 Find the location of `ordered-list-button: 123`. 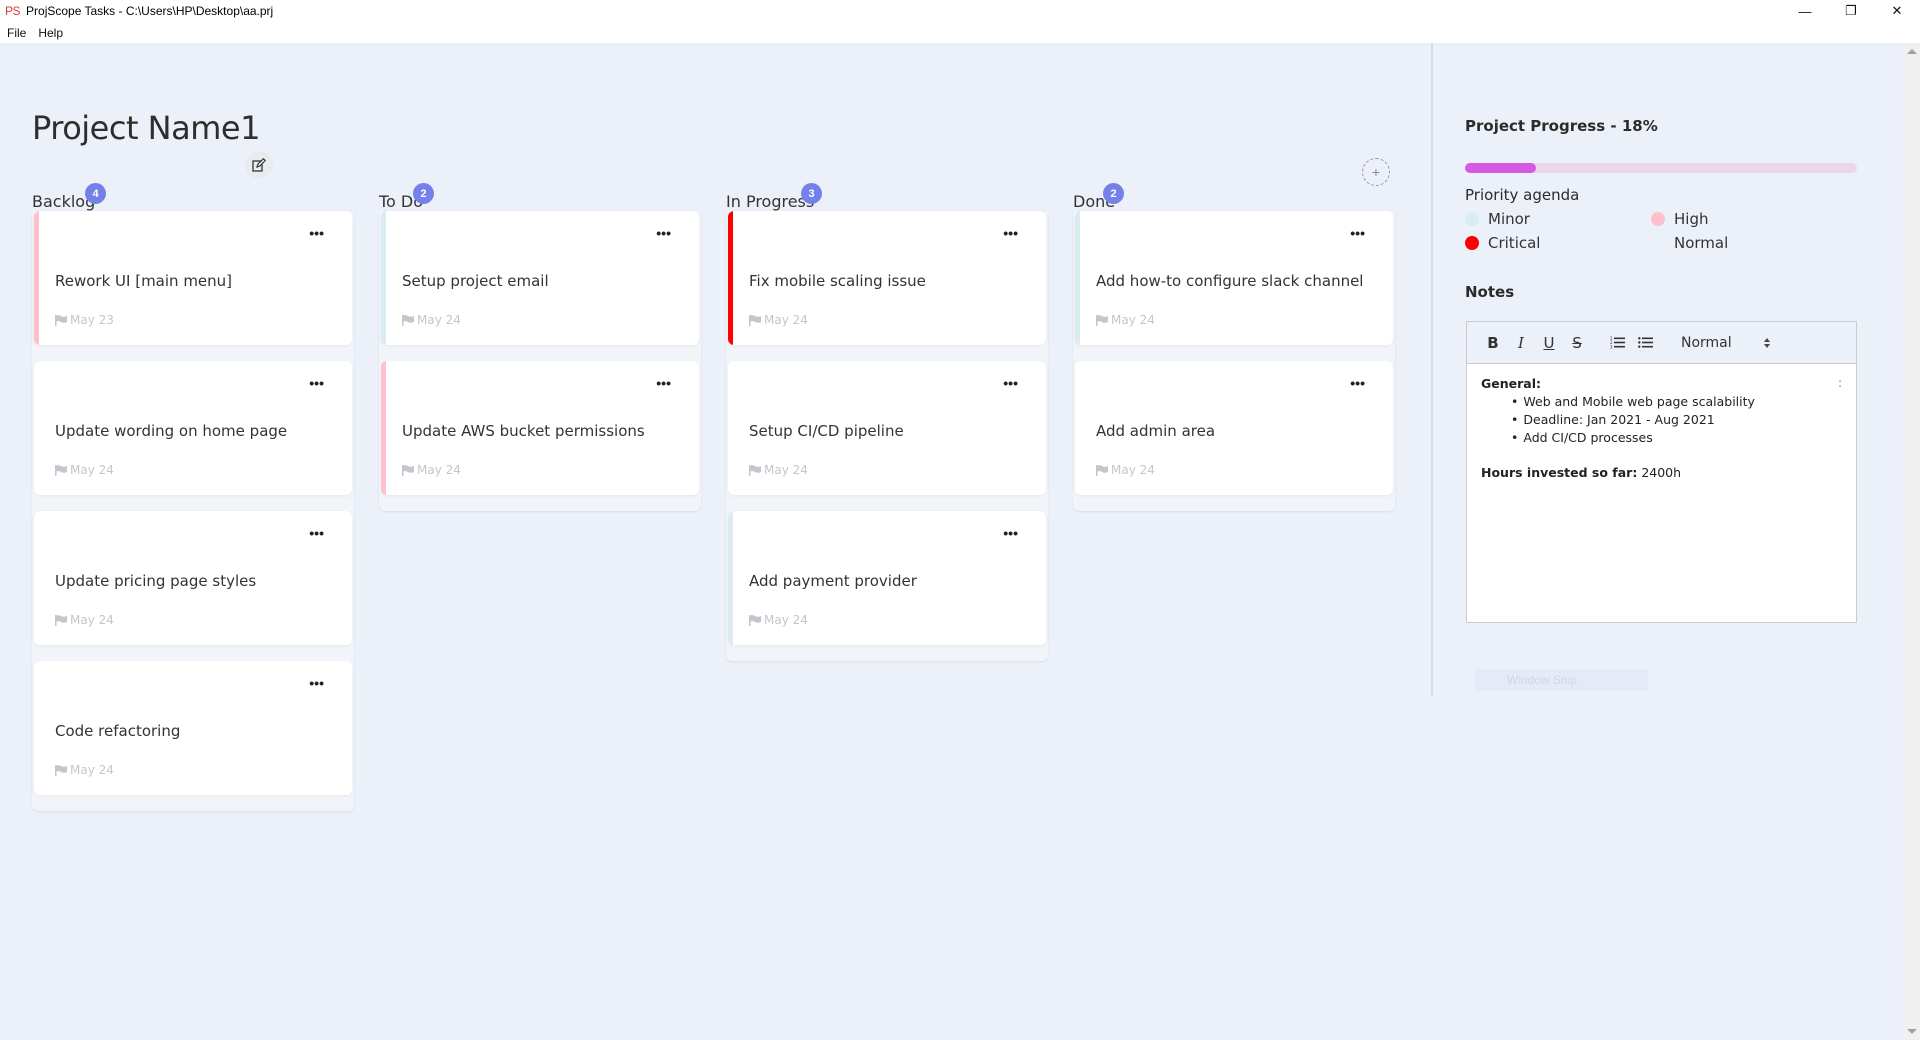

ordered-list-button: 123 is located at coordinates (1617, 343).